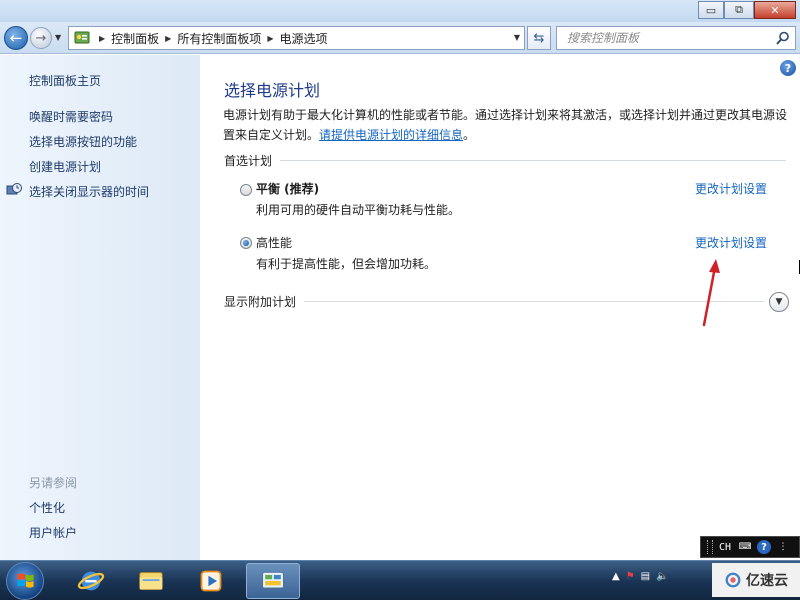 The width and height of the screenshot is (800, 600). I want to click on high-performance-plan-name: 高性能, so click(274, 242).